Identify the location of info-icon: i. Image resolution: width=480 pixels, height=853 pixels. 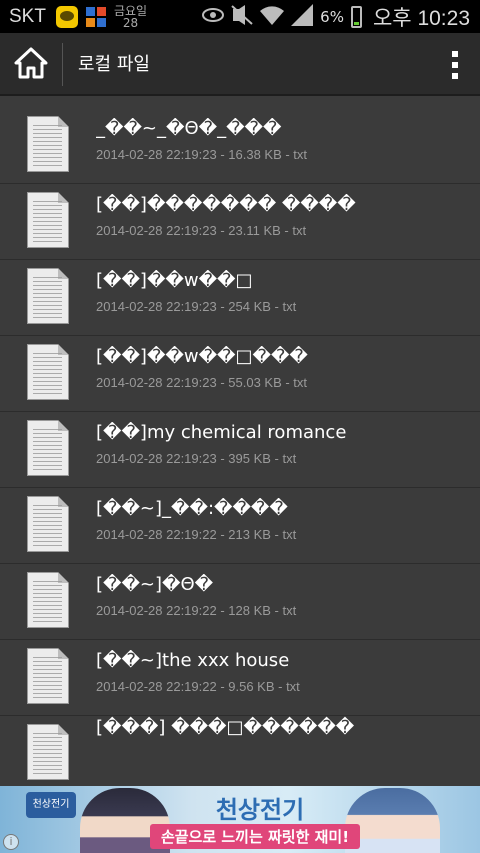
(11, 842).